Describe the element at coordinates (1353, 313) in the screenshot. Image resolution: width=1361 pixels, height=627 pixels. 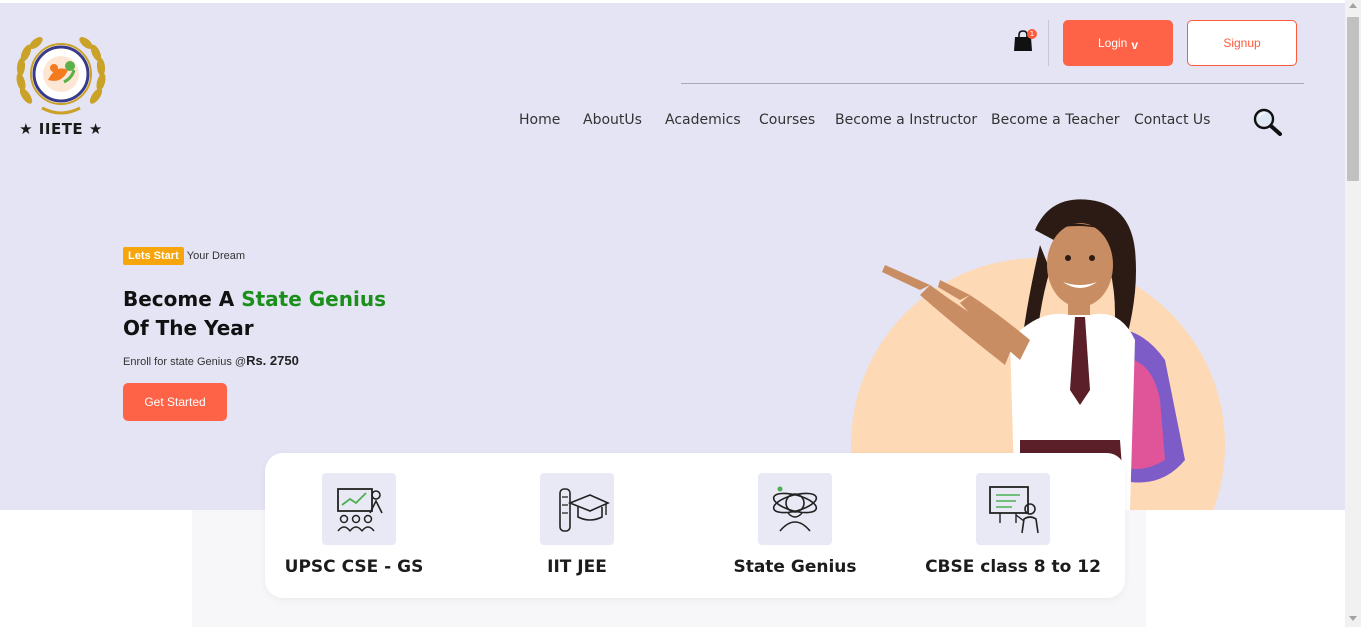
I see `vertical-scrollbar` at that location.